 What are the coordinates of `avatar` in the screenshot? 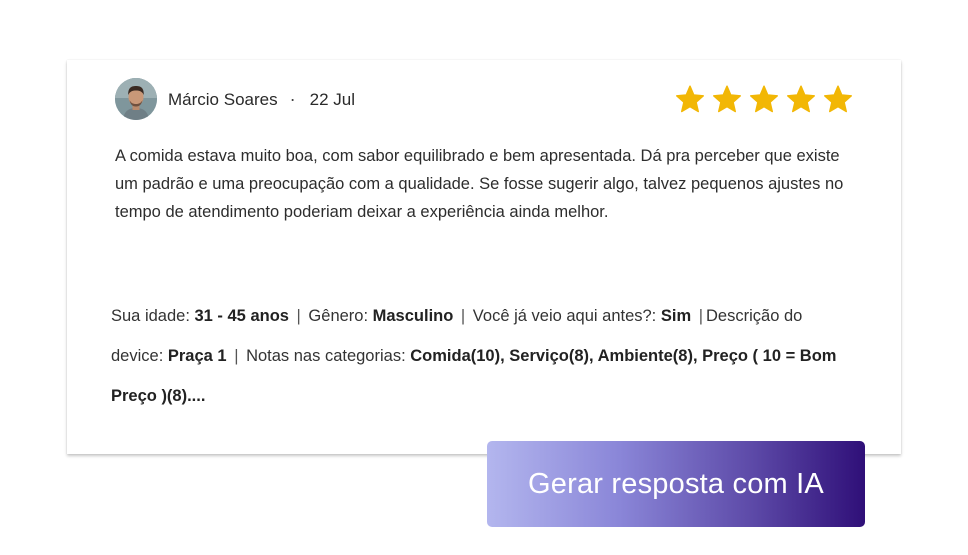 It's located at (136, 99).